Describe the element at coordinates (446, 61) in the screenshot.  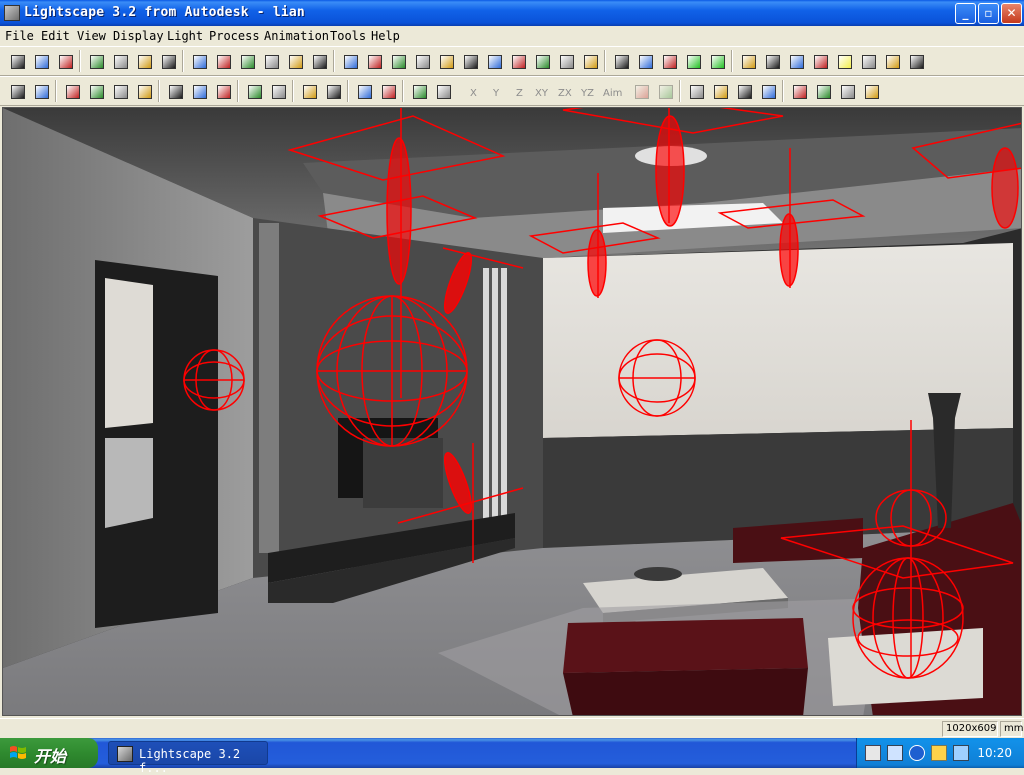
I see `zoom-out-button` at that location.